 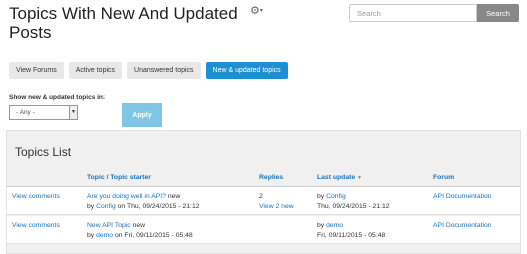 What do you see at coordinates (443, 177) in the screenshot?
I see `column-forum: Forum` at bounding box center [443, 177].